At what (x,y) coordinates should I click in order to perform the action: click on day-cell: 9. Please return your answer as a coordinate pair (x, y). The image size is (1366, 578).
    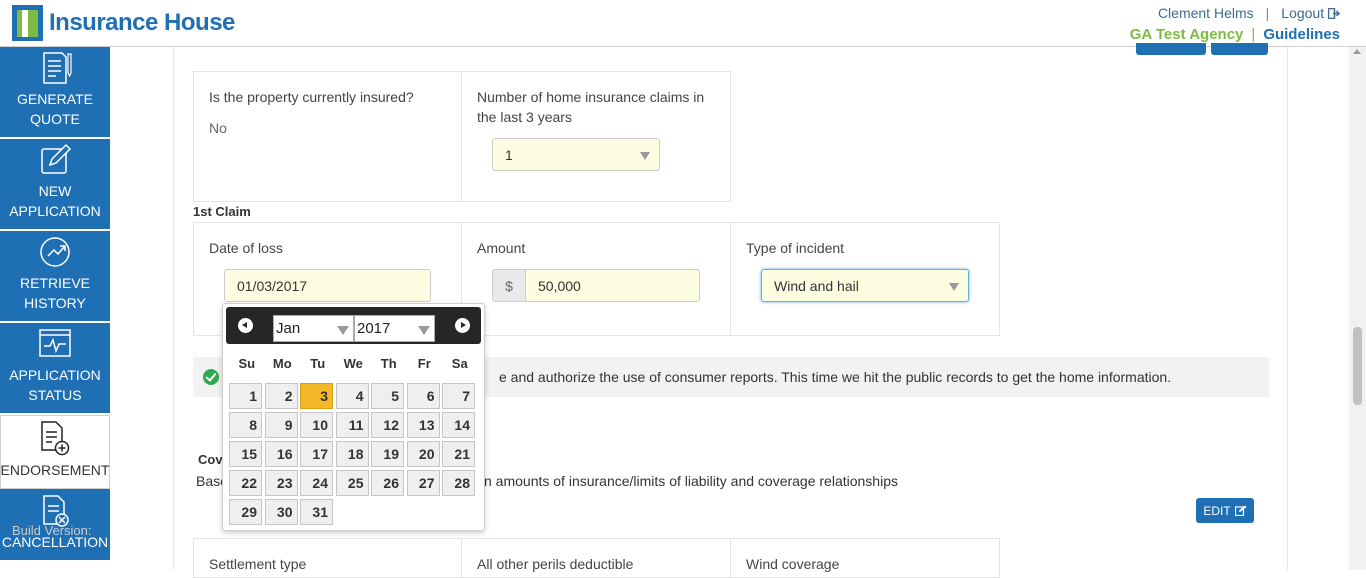
    Looking at the image, I should click on (281, 425).